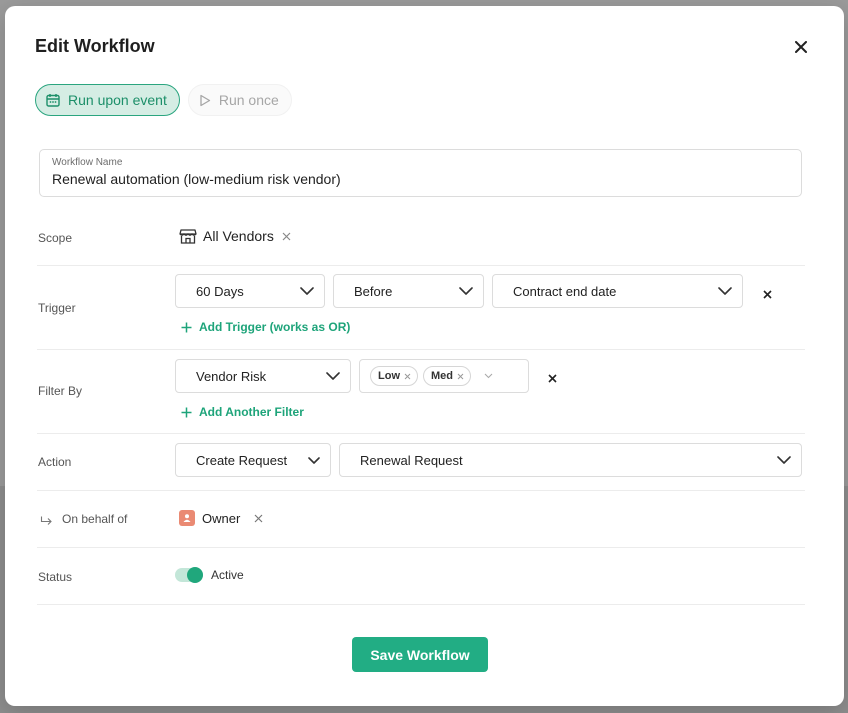 Image resolution: width=848 pixels, height=713 pixels. What do you see at coordinates (373, 291) in the screenshot?
I see `select-value: Before` at bounding box center [373, 291].